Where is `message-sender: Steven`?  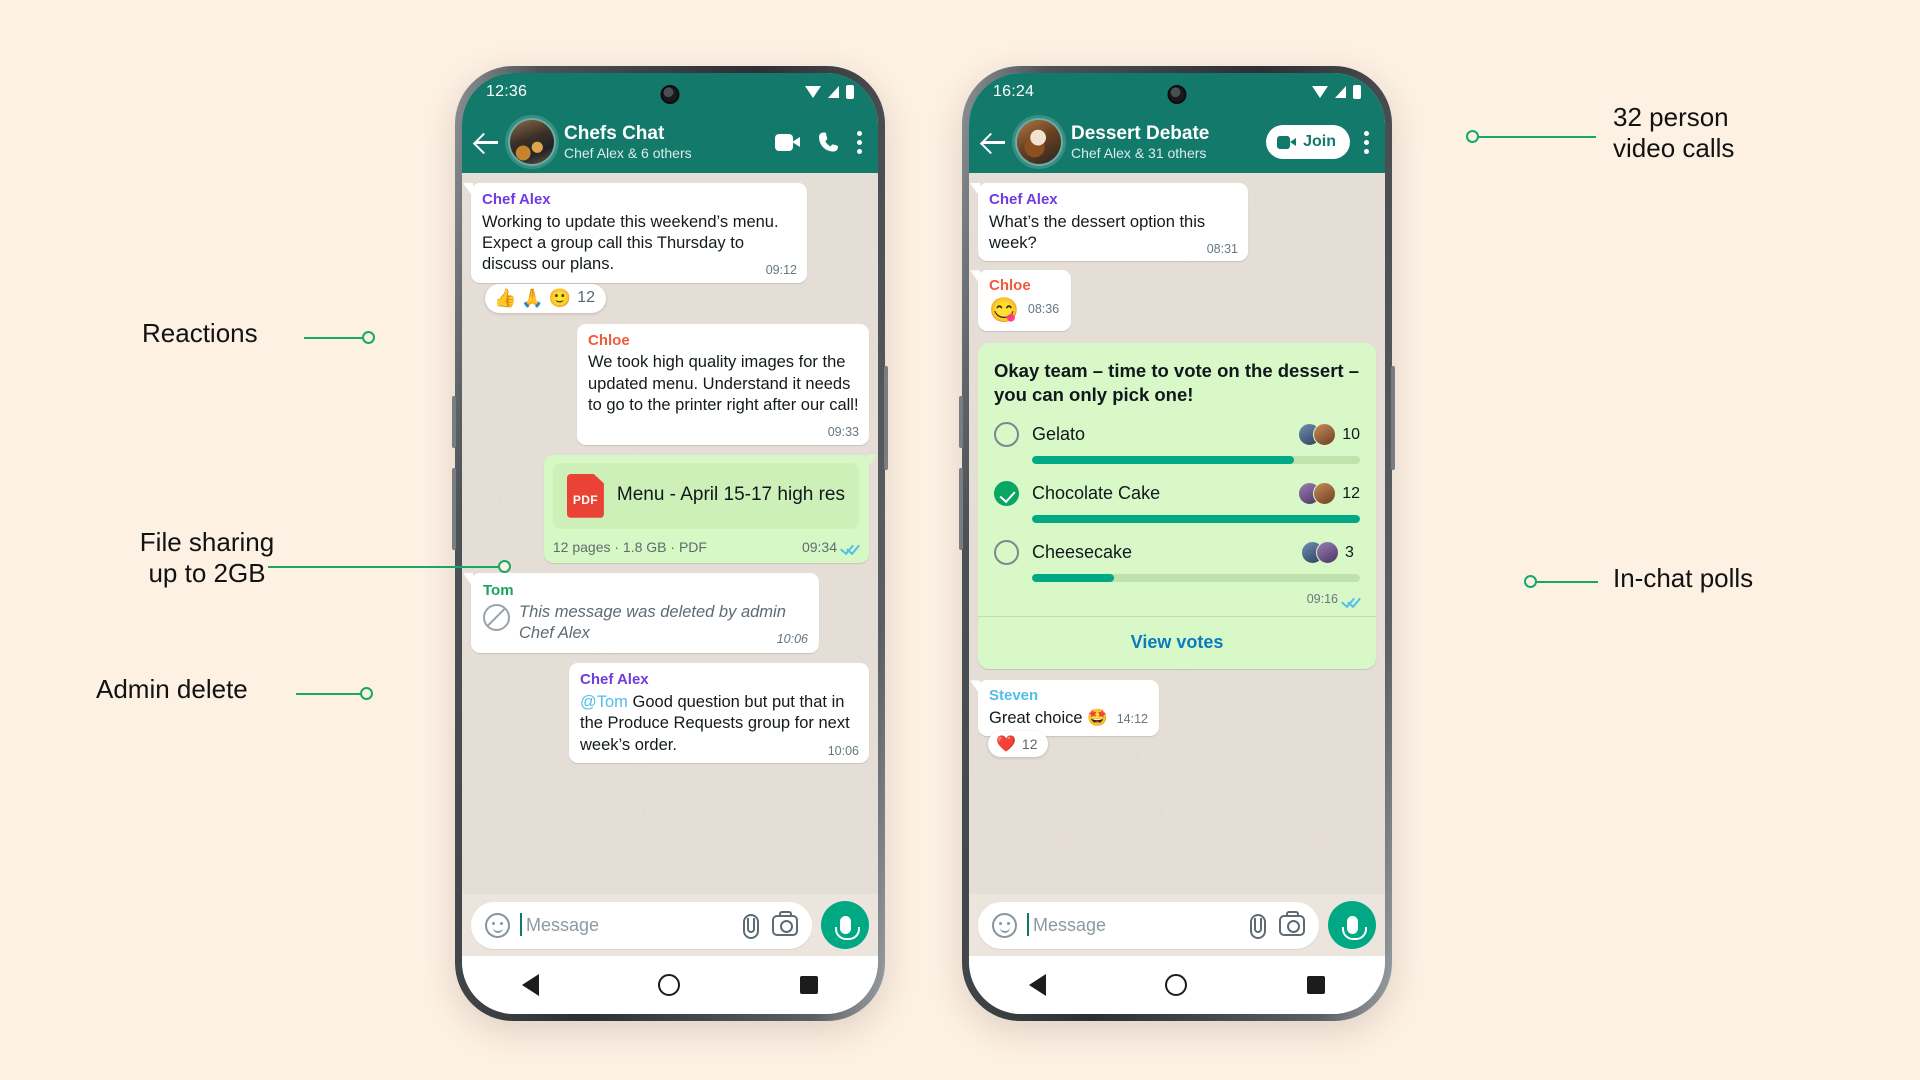 message-sender: Steven is located at coordinates (1014, 696).